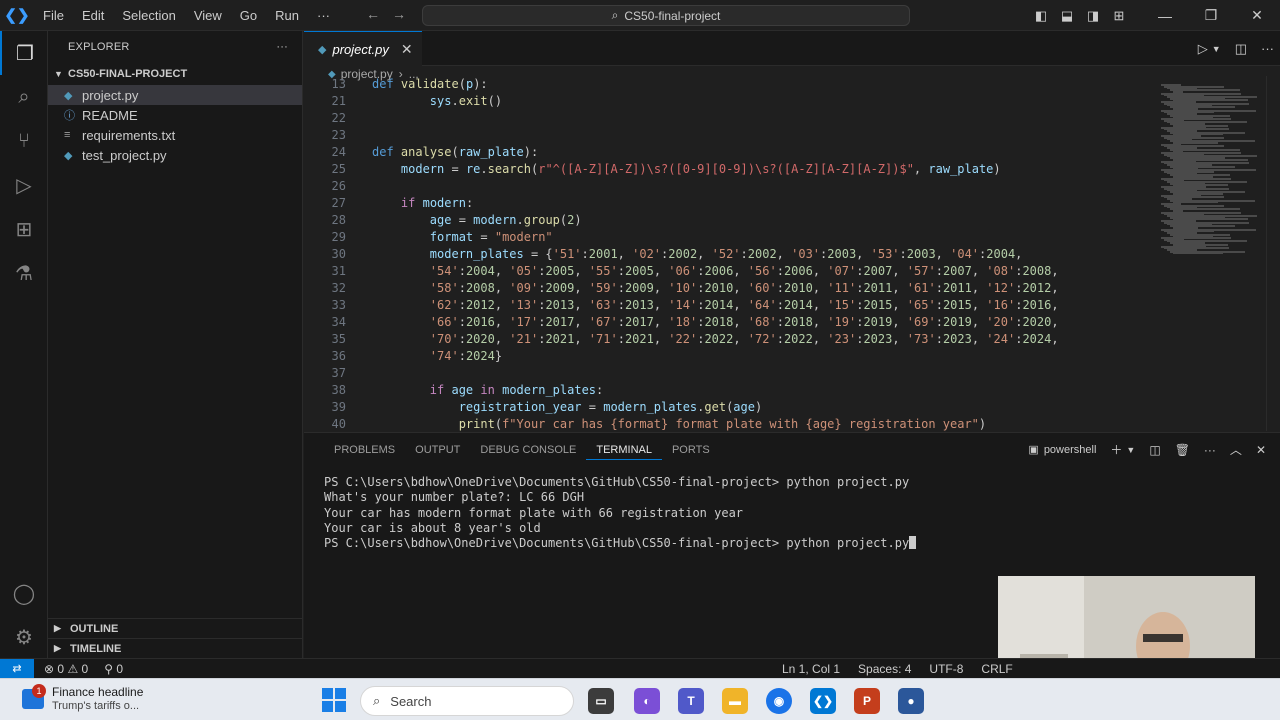 The width and height of the screenshot is (1280, 720). What do you see at coordinates (128, 74) in the screenshot?
I see `workspace-folder-label: CS50-FINAL-PROJECT` at bounding box center [128, 74].